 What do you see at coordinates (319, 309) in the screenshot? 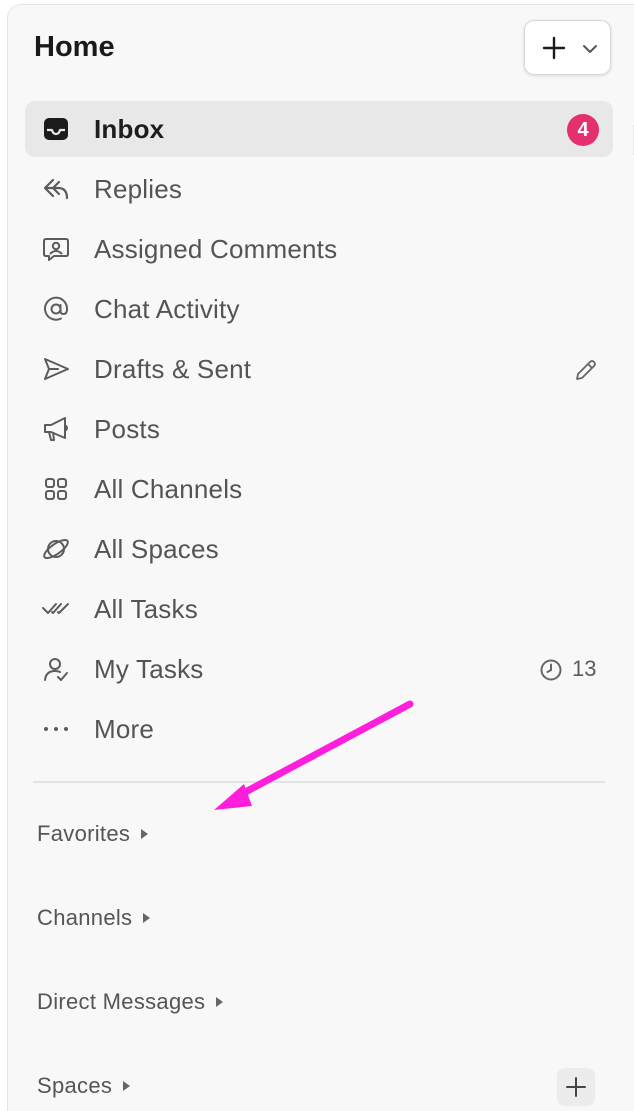
I see `sidebar-item-chat-activity: Chat Activity` at bounding box center [319, 309].